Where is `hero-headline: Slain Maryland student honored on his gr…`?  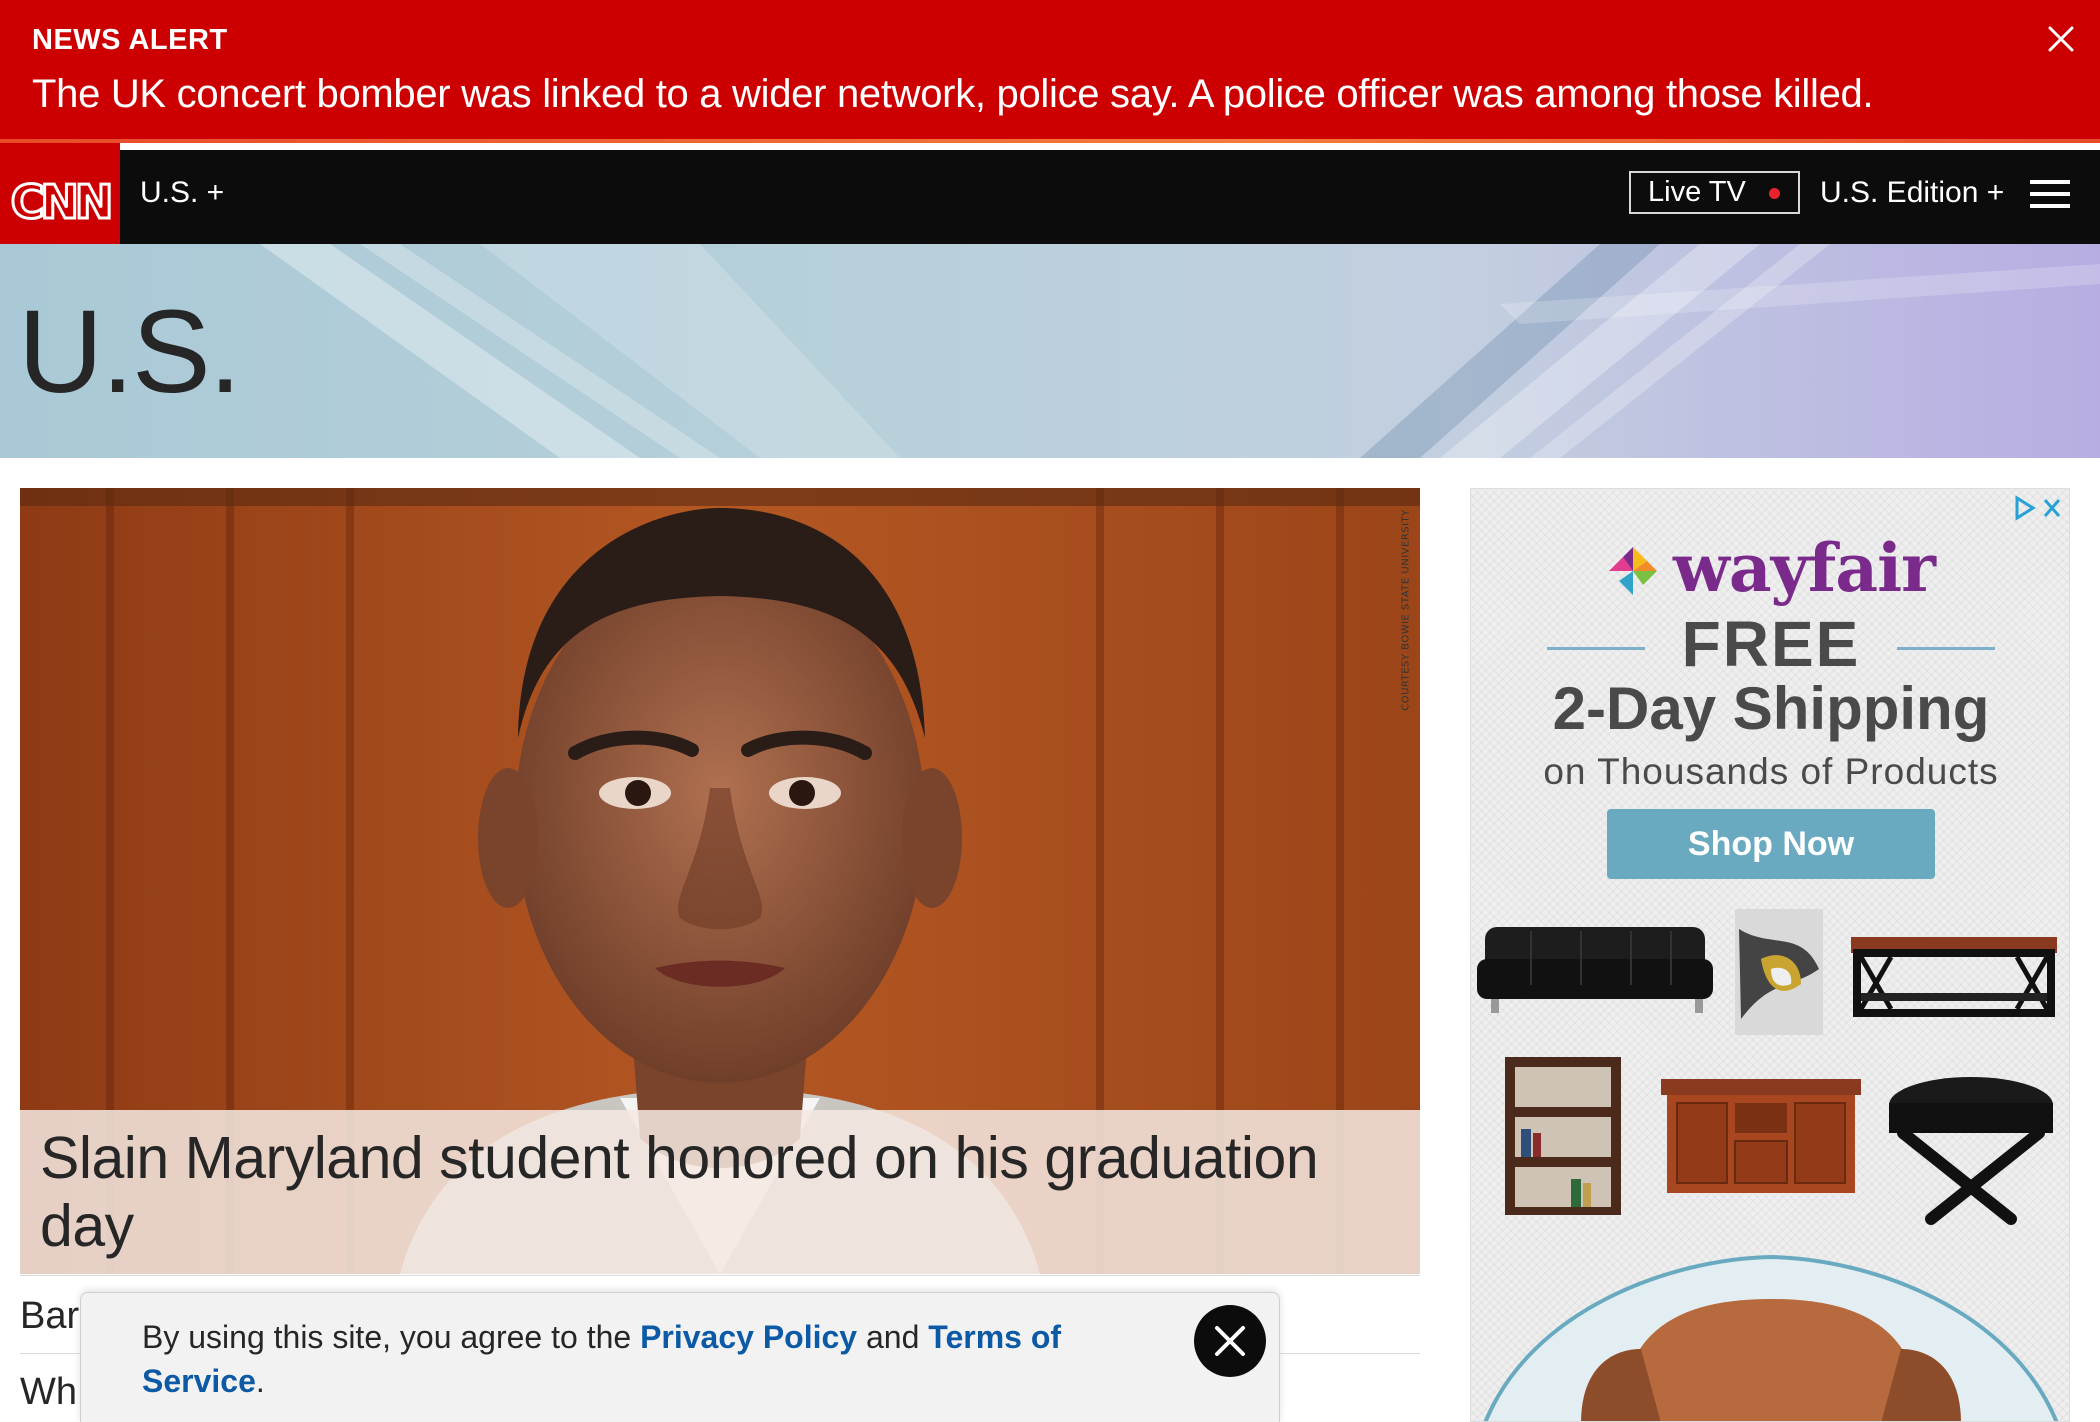 hero-headline: Slain Maryland student honored on his gr… is located at coordinates (720, 1192).